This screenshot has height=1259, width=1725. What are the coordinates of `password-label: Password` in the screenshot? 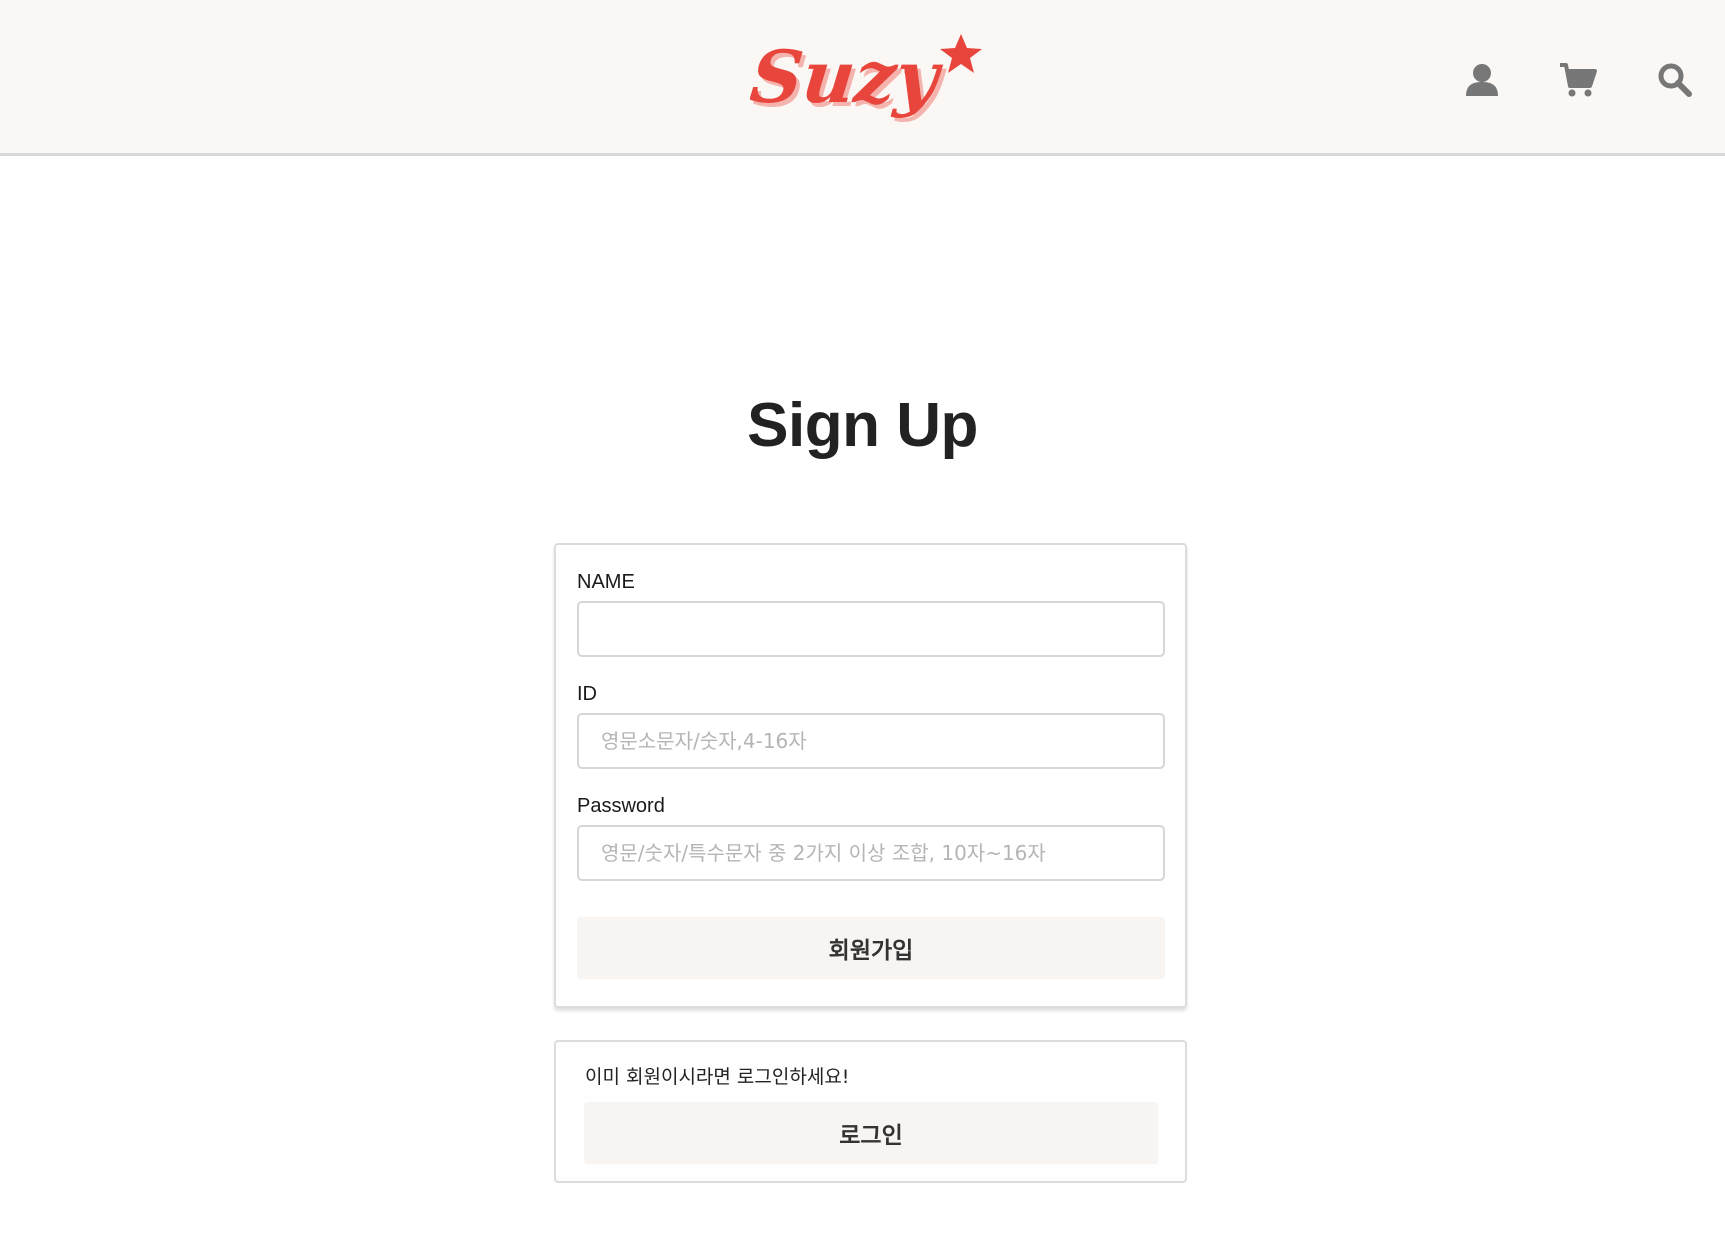 It's located at (621, 806).